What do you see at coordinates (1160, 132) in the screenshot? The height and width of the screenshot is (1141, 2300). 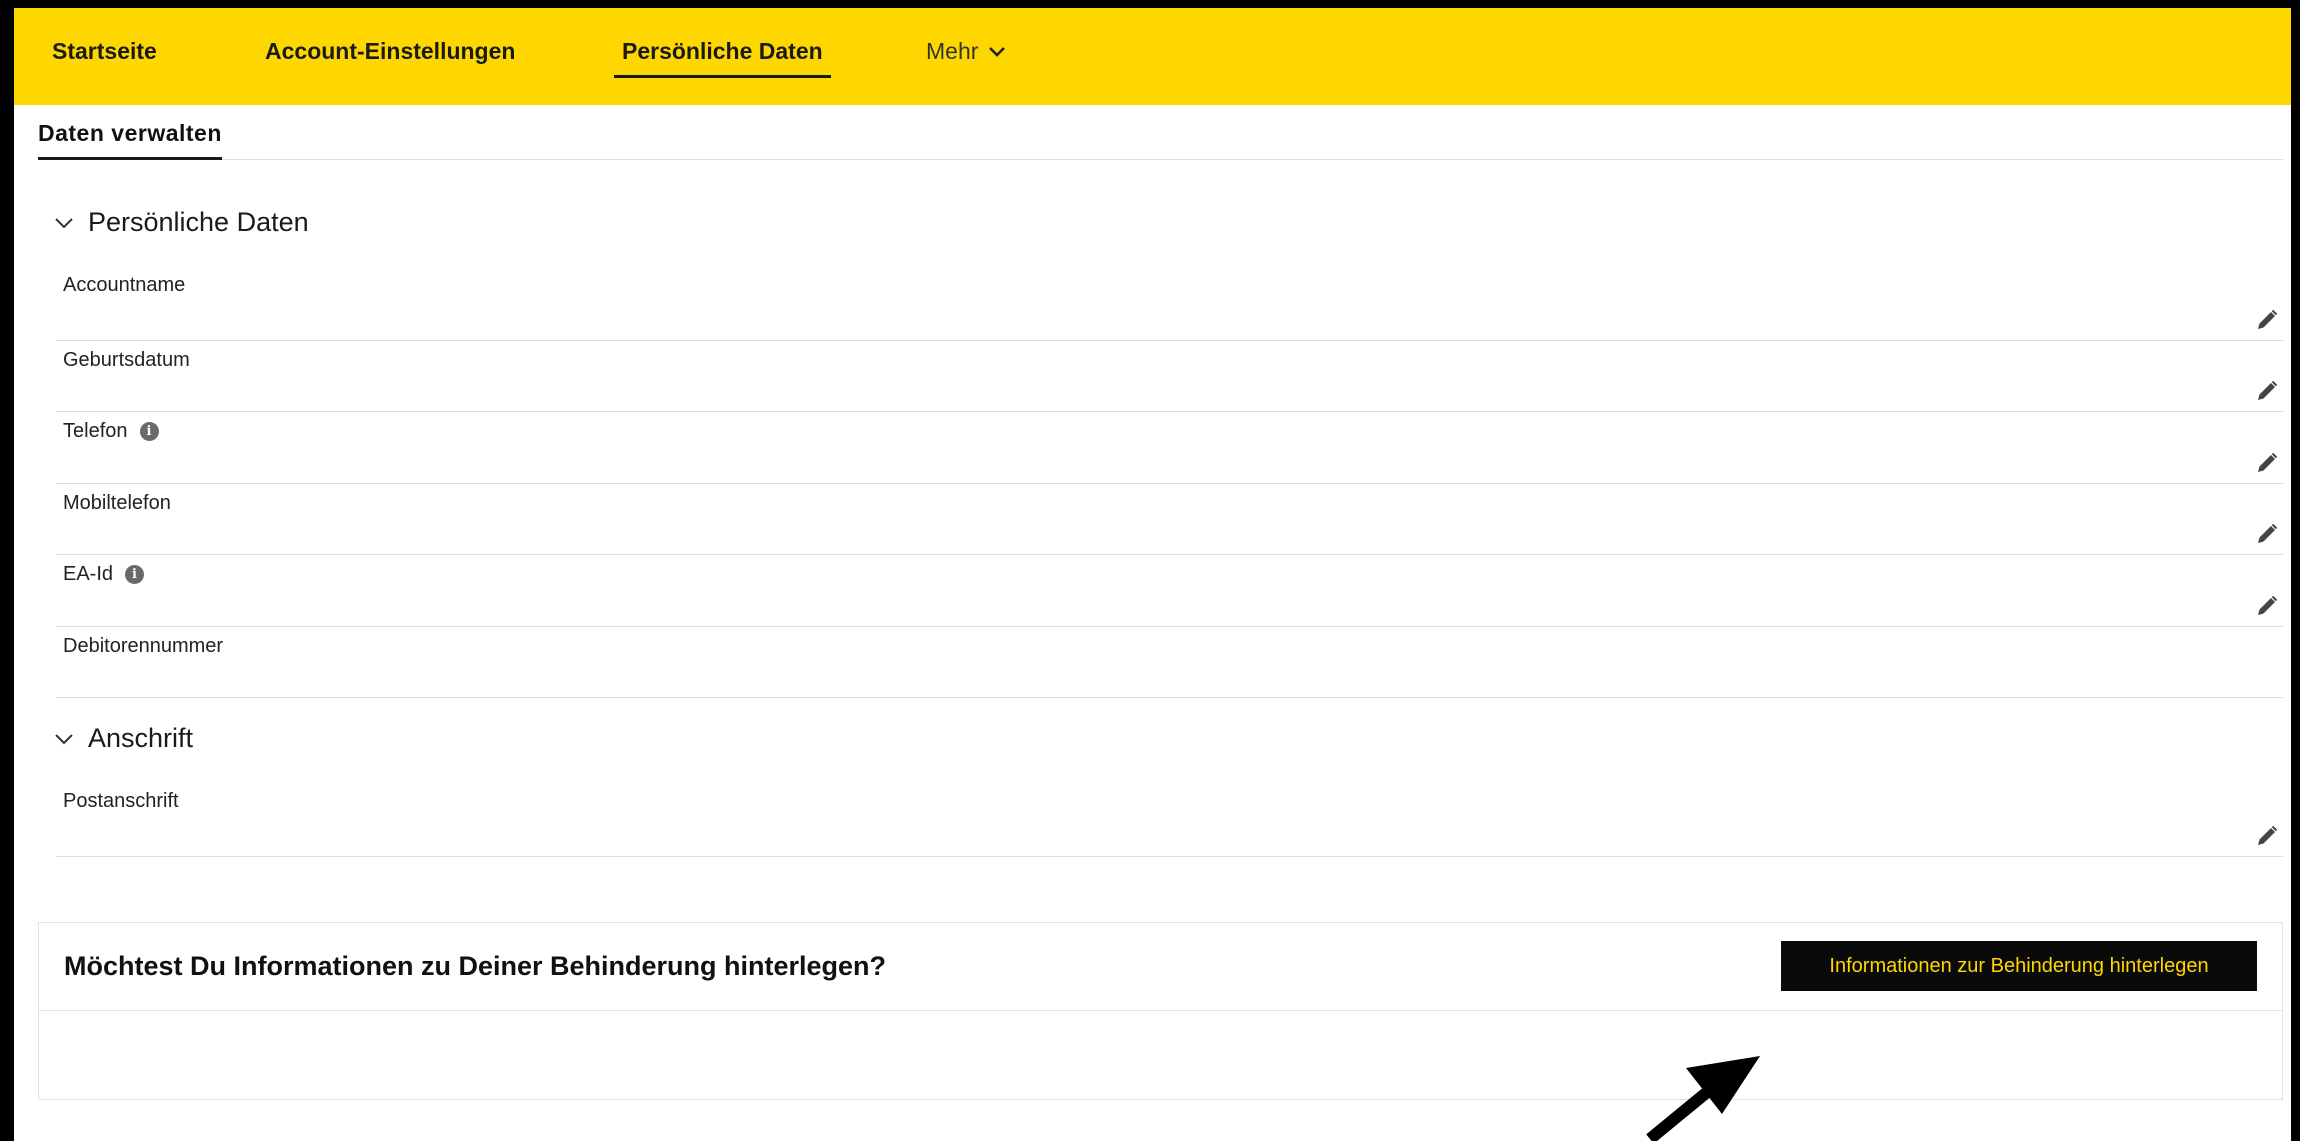 I see `subtab-bar: Daten verwalten` at bounding box center [1160, 132].